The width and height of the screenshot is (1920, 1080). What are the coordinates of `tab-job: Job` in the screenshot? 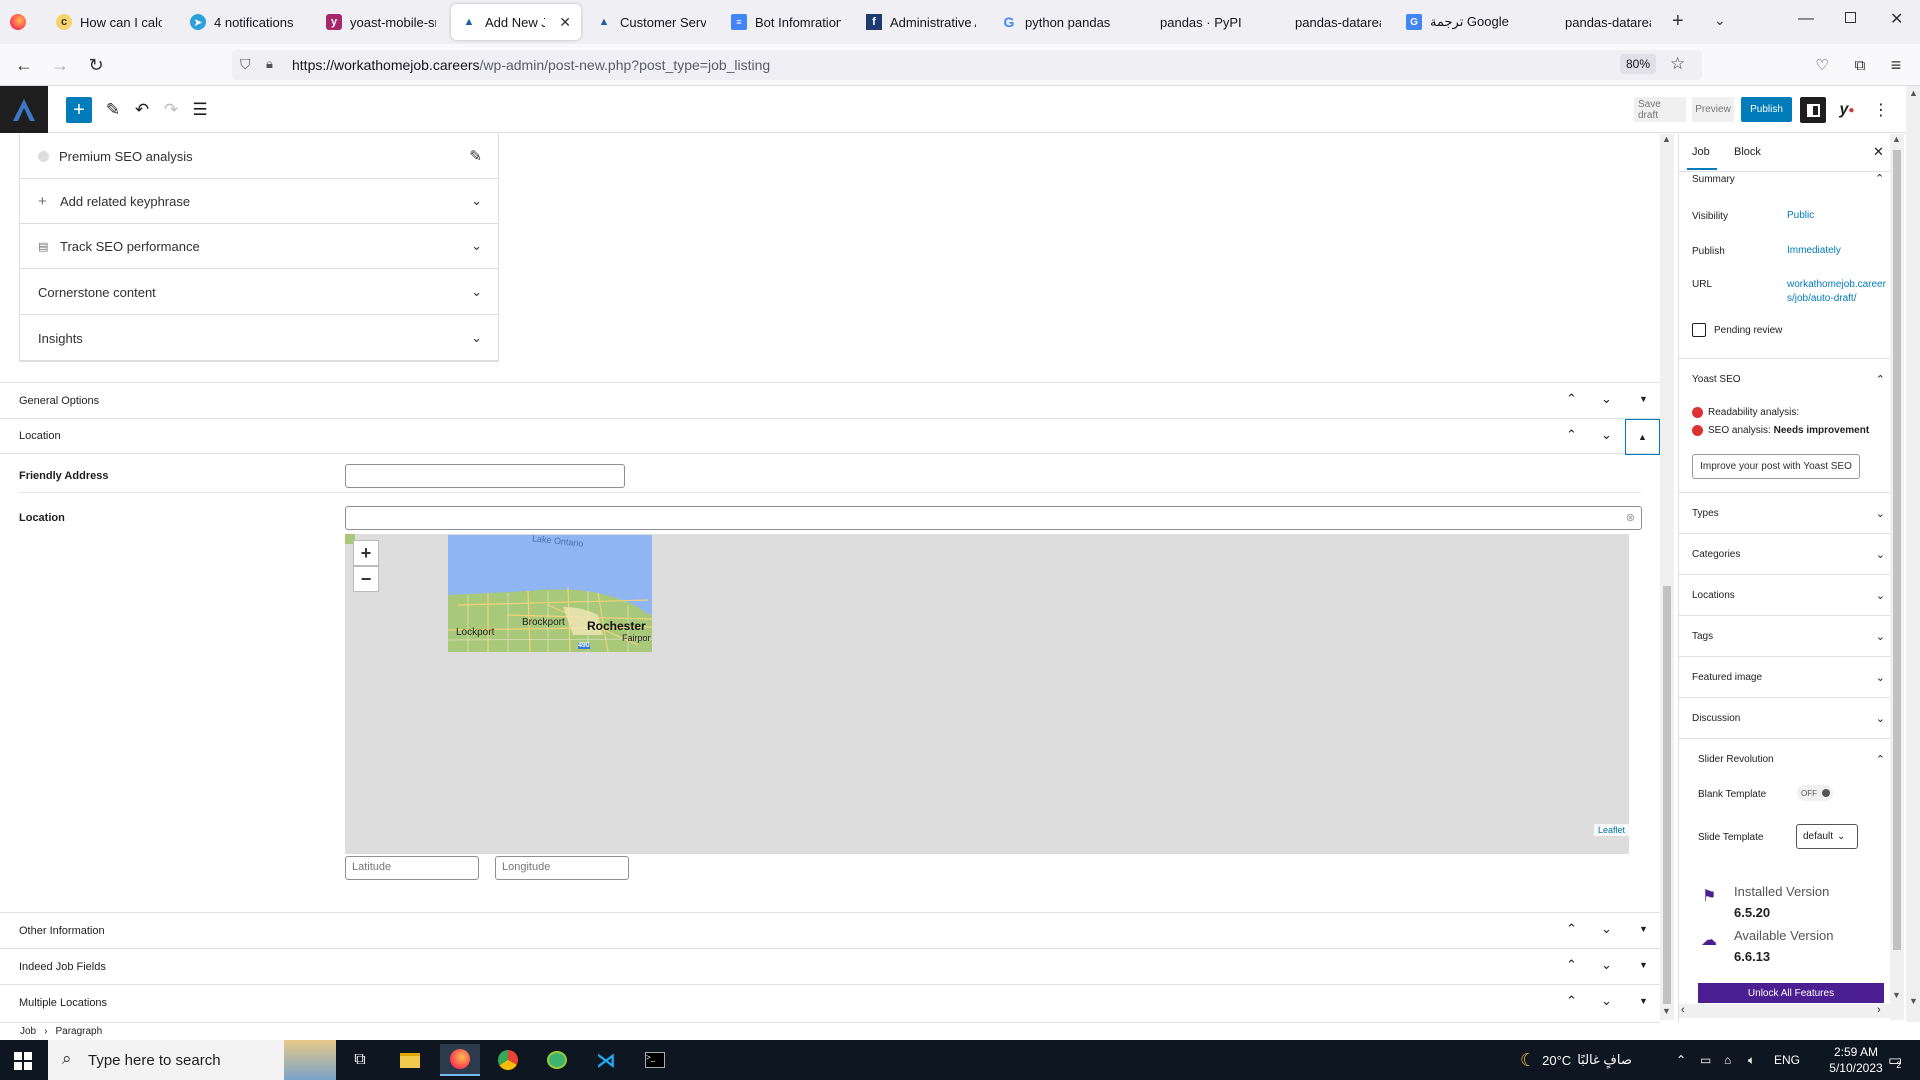 It's located at (1701, 152).